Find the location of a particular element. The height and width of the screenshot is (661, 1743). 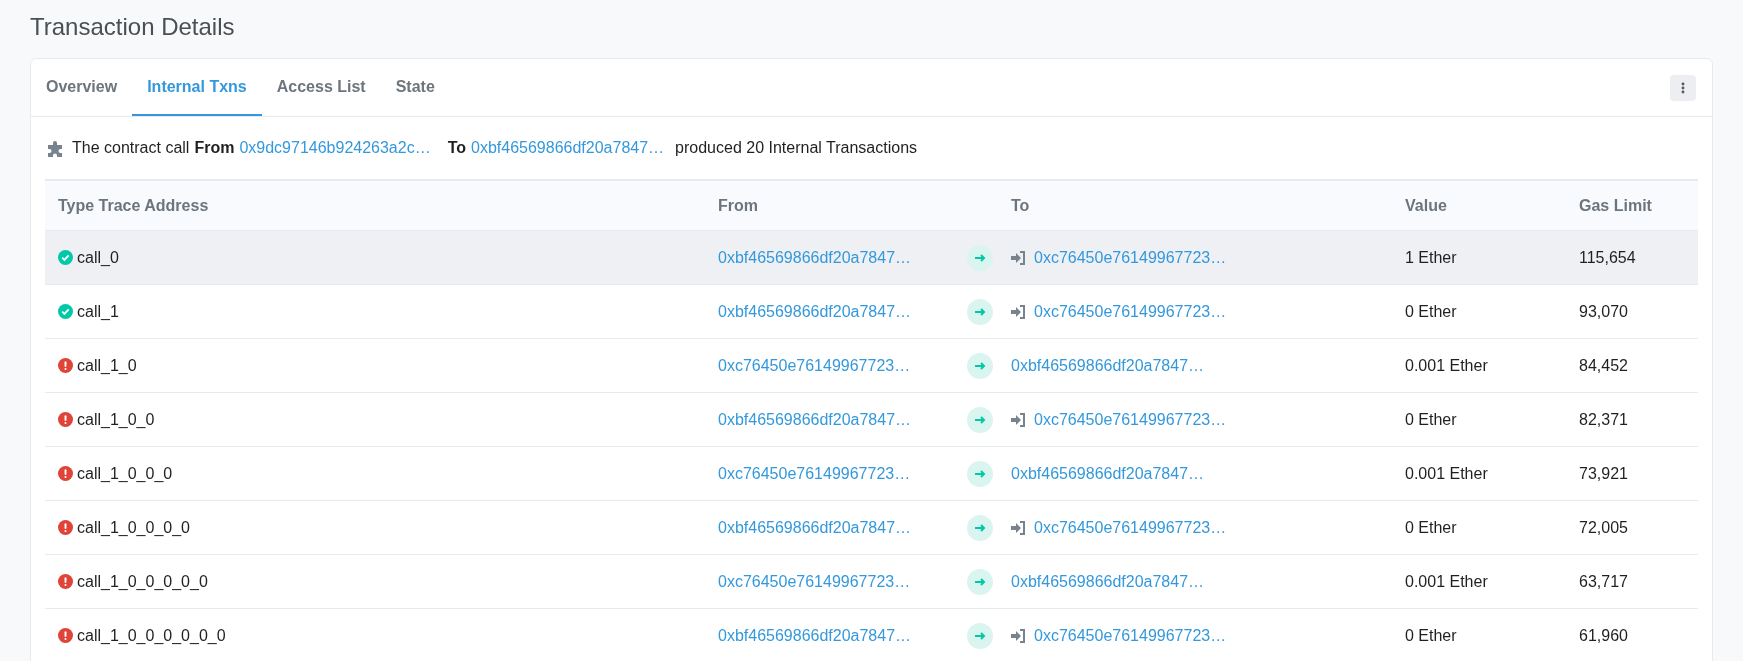

more-options-button is located at coordinates (1683, 87).